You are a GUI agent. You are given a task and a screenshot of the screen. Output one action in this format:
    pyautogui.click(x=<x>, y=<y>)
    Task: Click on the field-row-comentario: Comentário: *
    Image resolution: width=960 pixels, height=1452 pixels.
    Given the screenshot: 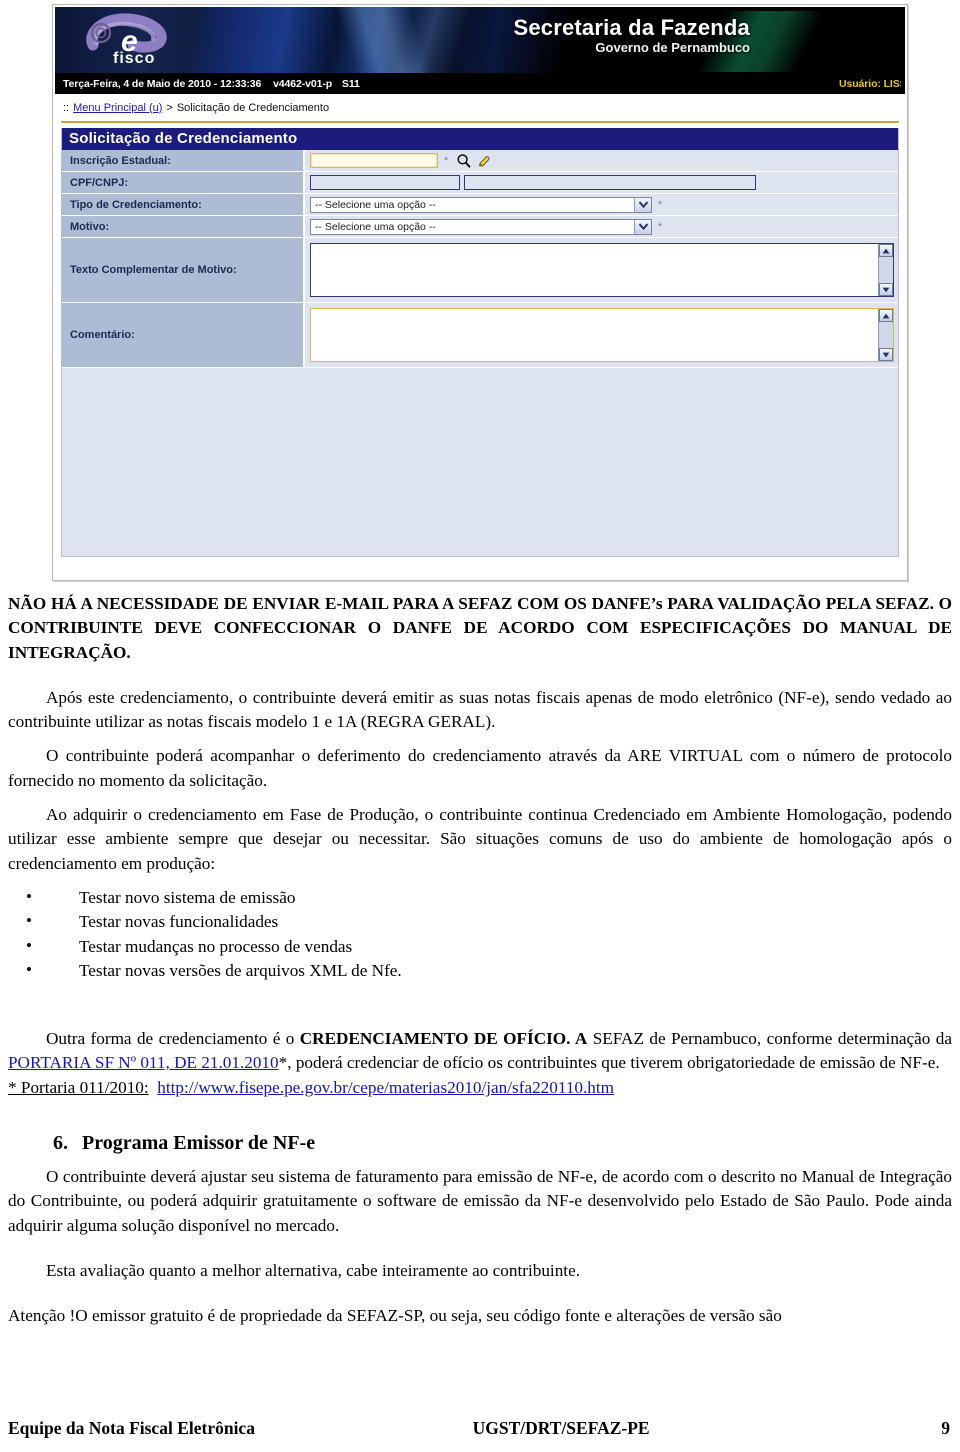 What is the action you would take?
    pyautogui.click(x=480, y=335)
    